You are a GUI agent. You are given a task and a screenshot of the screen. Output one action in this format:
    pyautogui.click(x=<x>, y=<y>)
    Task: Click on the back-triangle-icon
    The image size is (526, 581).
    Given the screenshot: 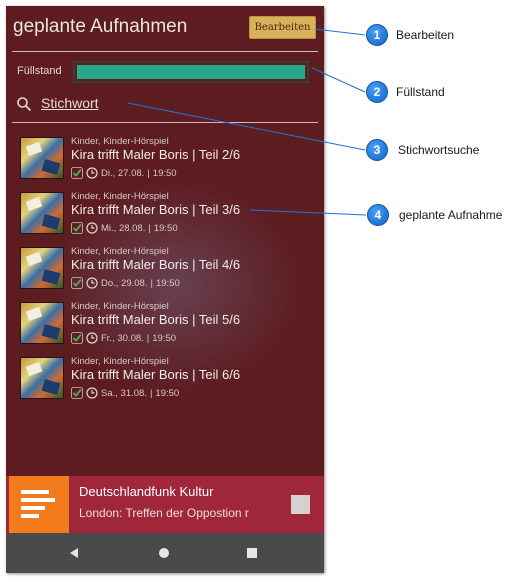 What is the action you would take?
    pyautogui.click(x=74, y=553)
    